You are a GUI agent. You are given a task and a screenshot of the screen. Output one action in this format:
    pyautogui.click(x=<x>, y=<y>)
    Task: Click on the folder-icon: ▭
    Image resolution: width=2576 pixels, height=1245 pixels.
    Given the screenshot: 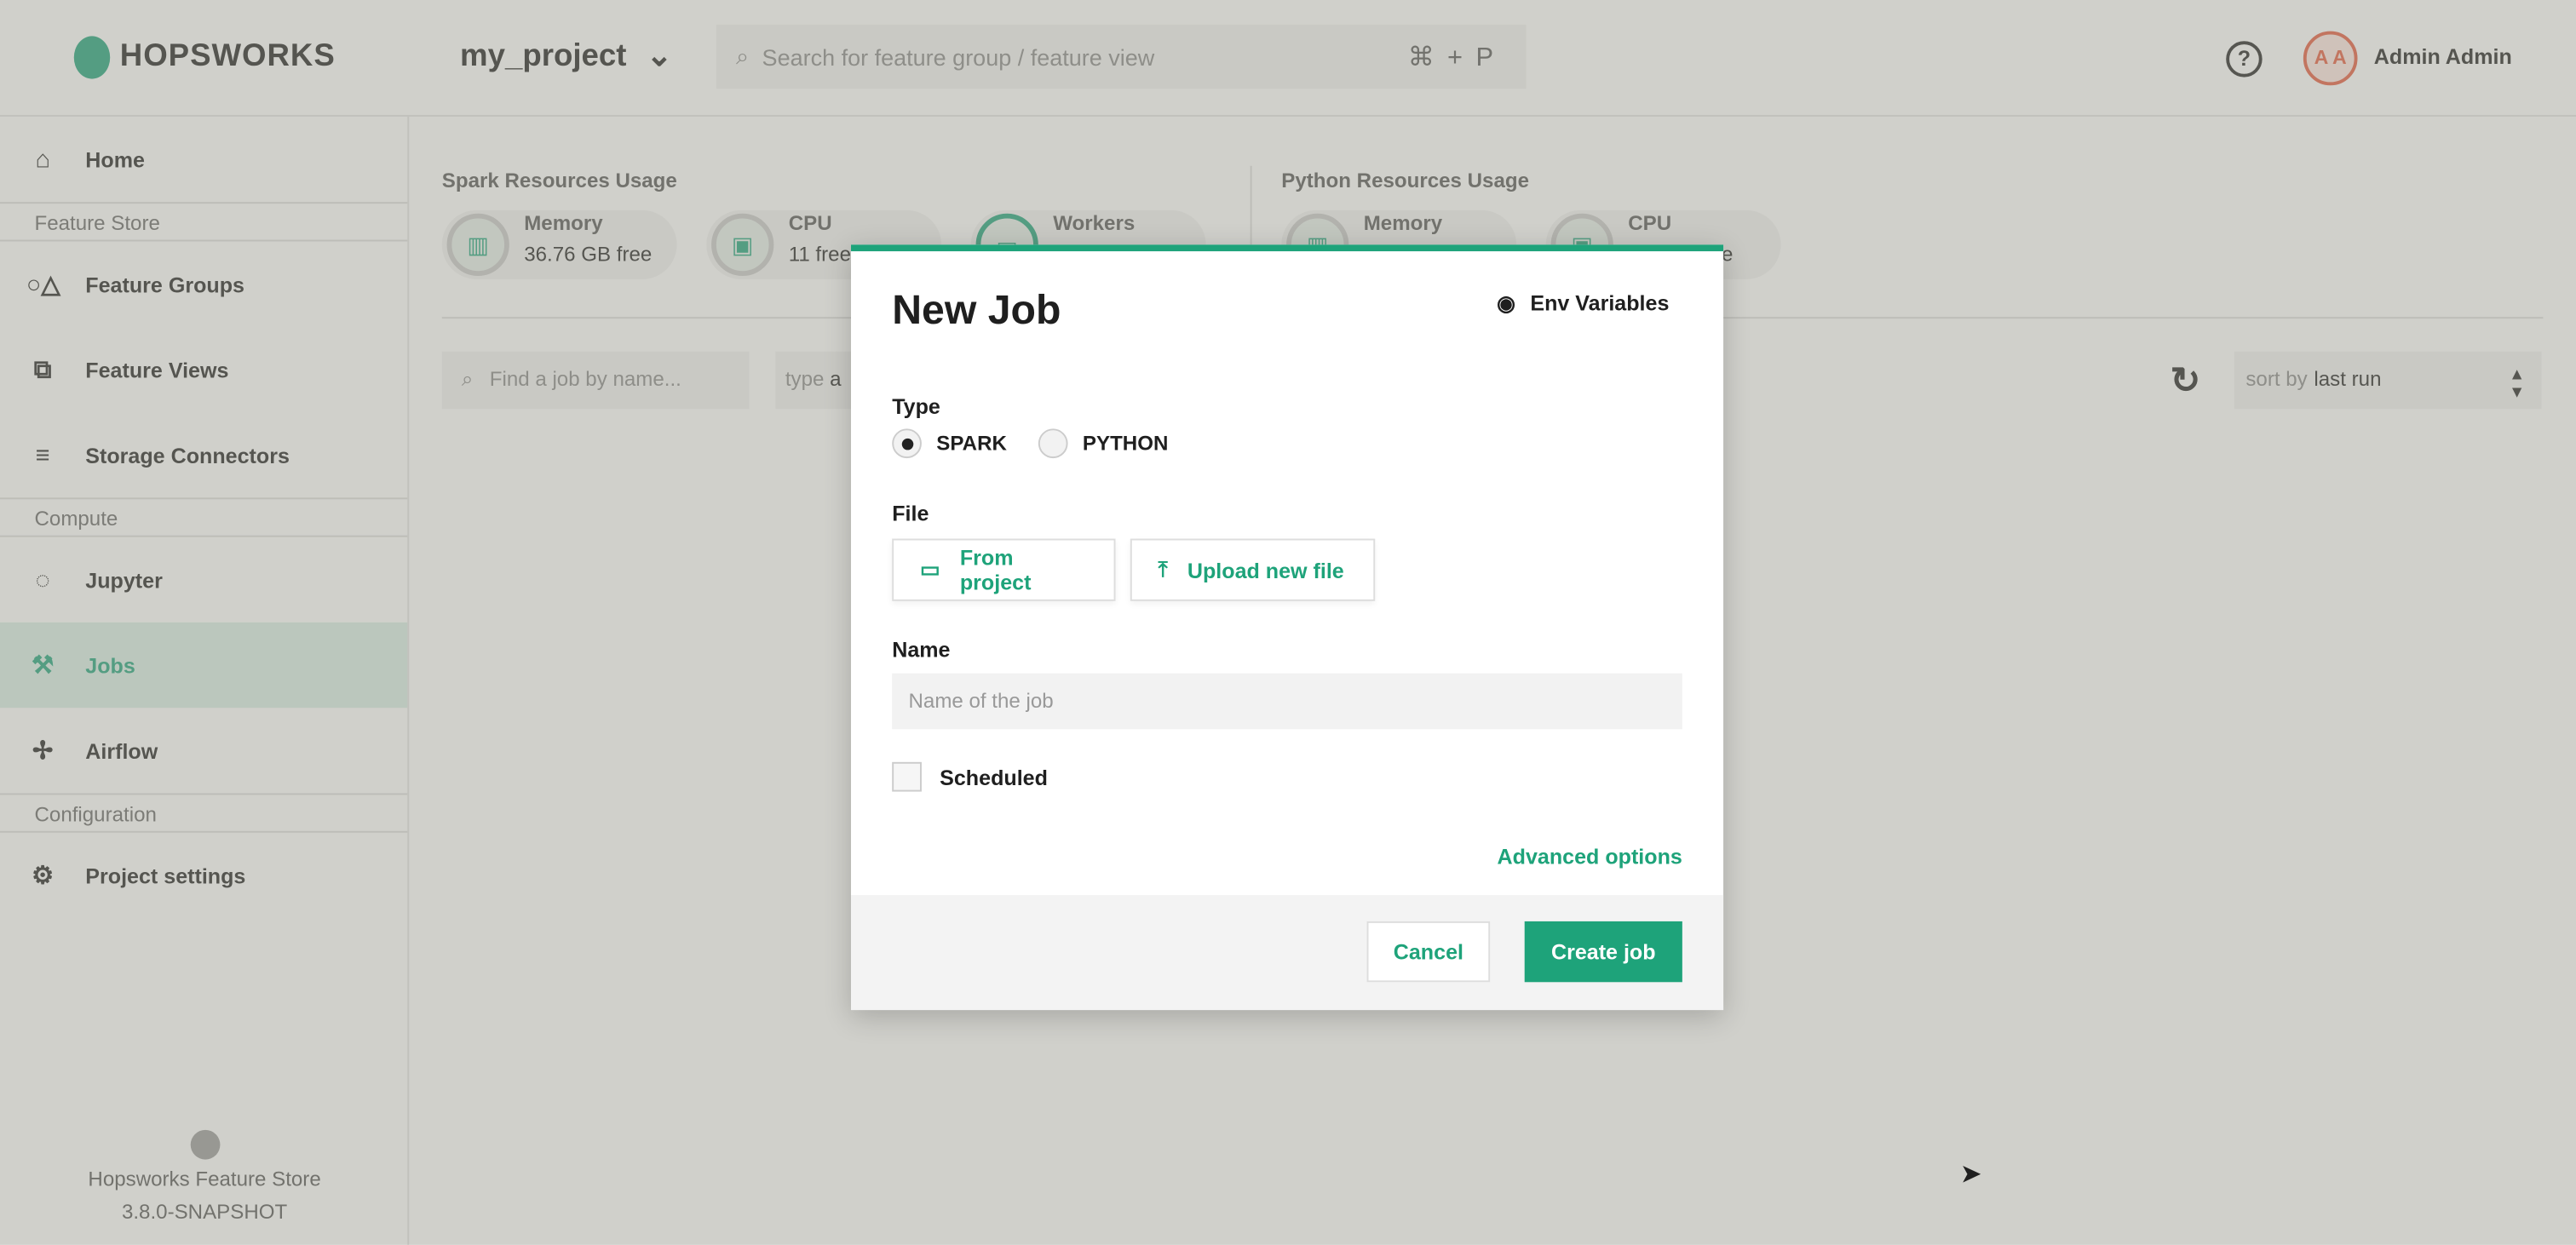 What is the action you would take?
    pyautogui.click(x=929, y=569)
    